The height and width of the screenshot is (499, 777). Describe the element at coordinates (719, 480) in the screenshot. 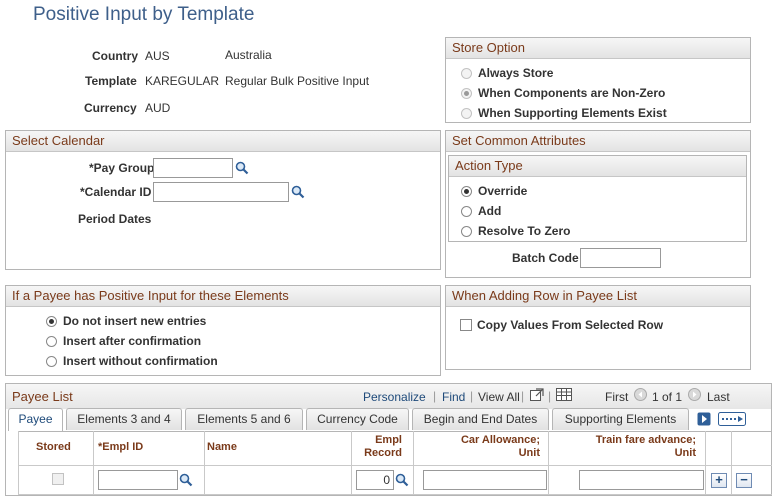

I see `add-row-button: +` at that location.